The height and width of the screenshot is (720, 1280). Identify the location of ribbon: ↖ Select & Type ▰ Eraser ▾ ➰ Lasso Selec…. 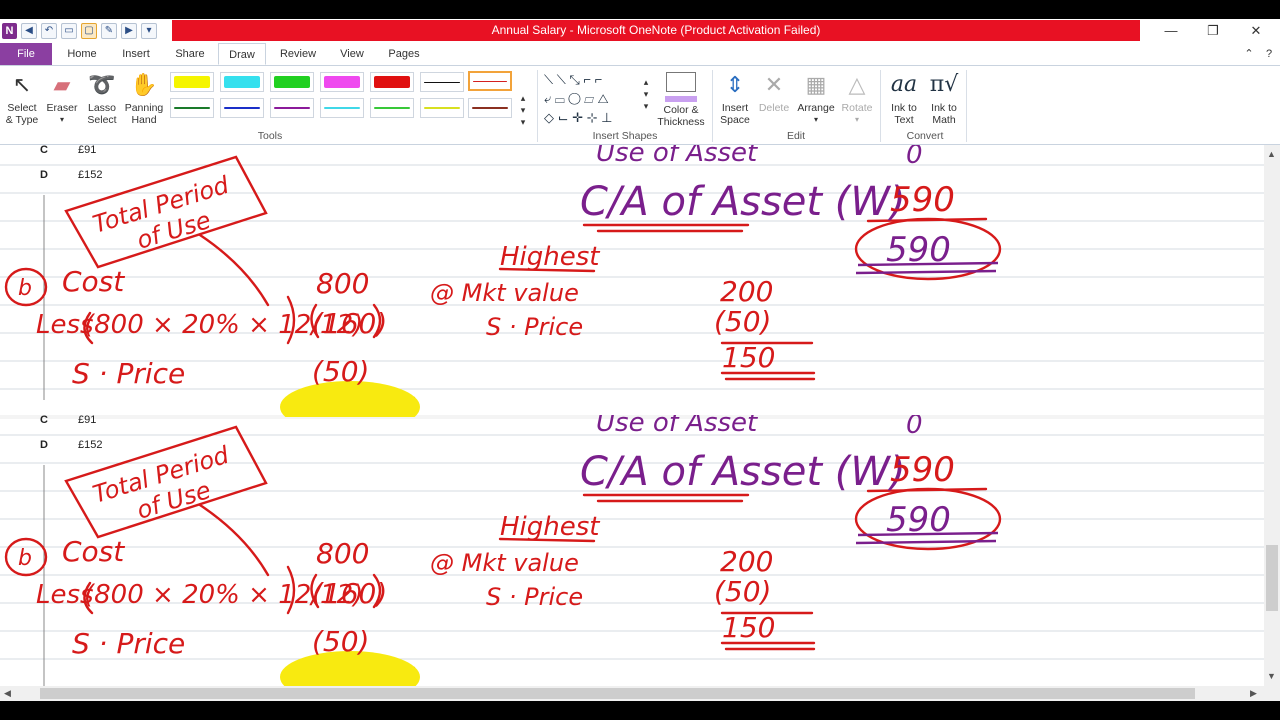
(640, 105).